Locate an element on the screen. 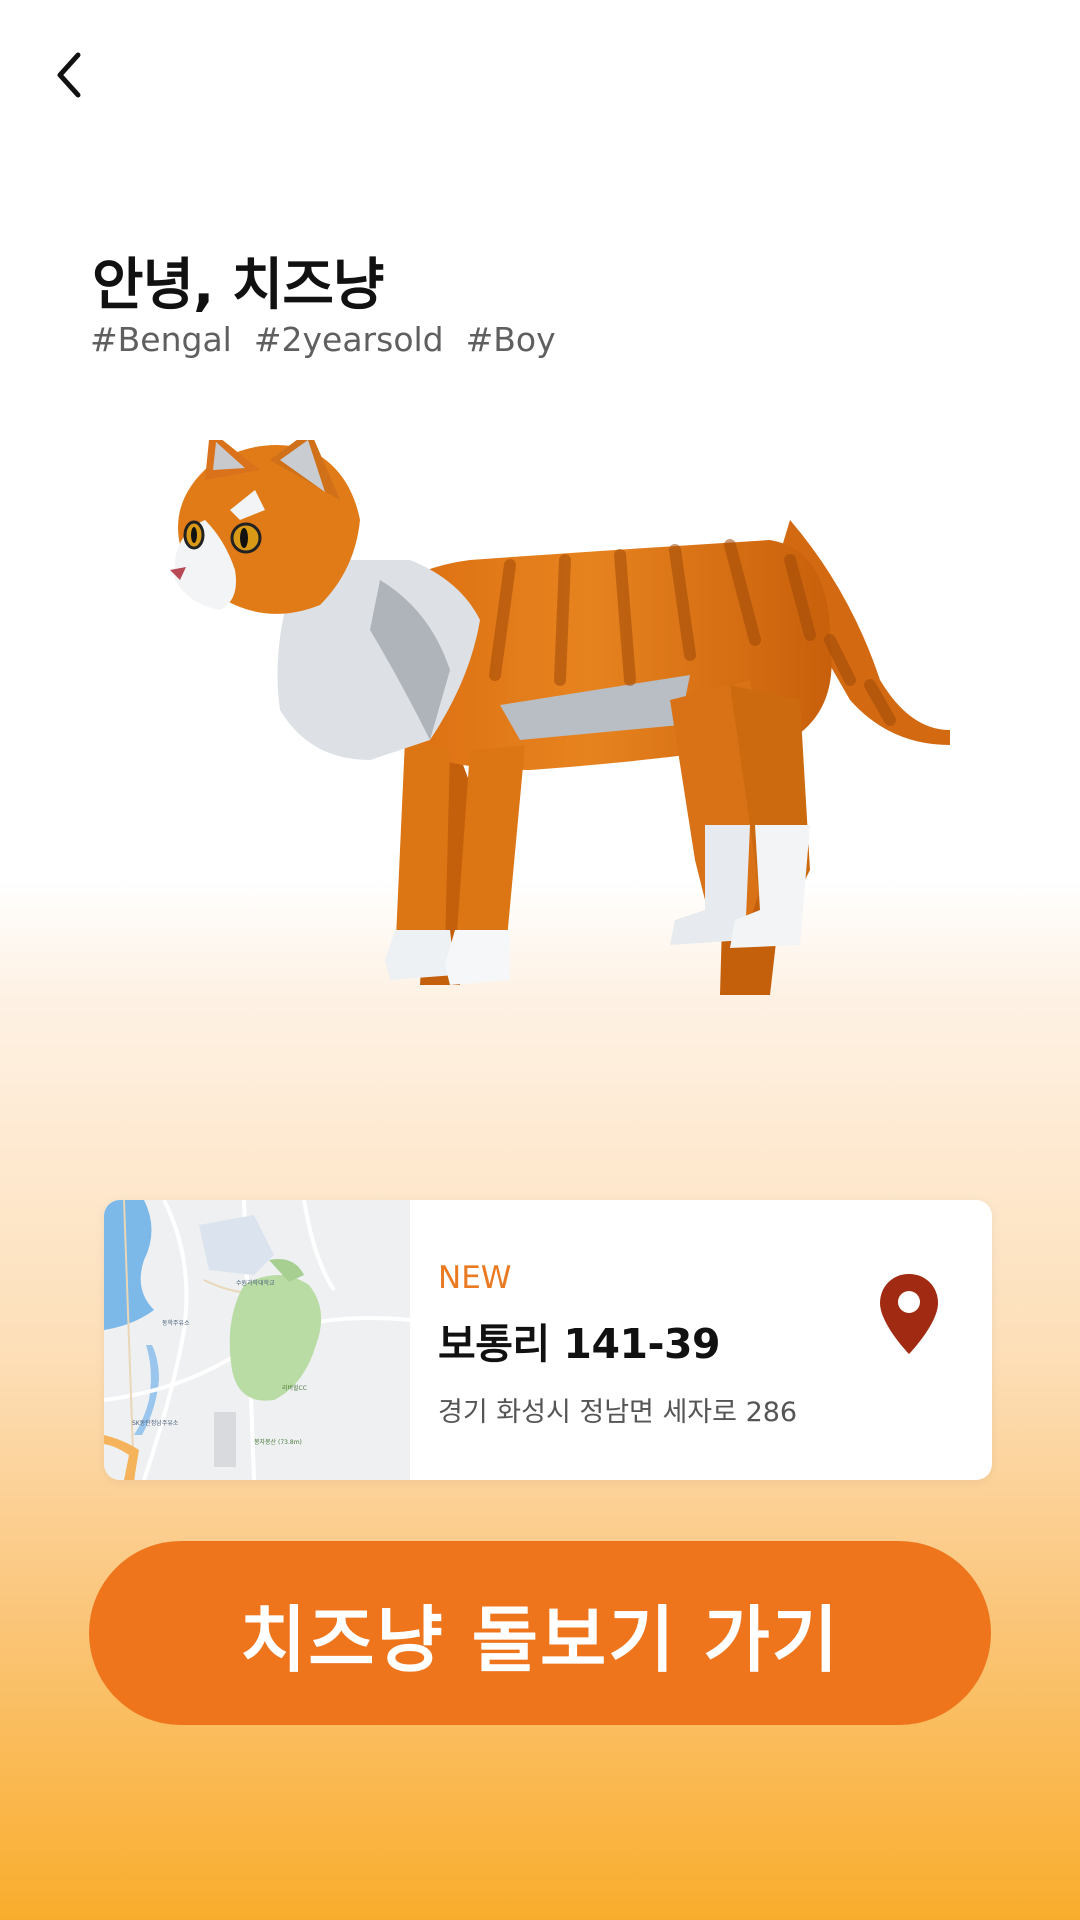 This screenshot has height=1920, width=1080. map-label-gas-station: 동학주유소 is located at coordinates (176, 1323).